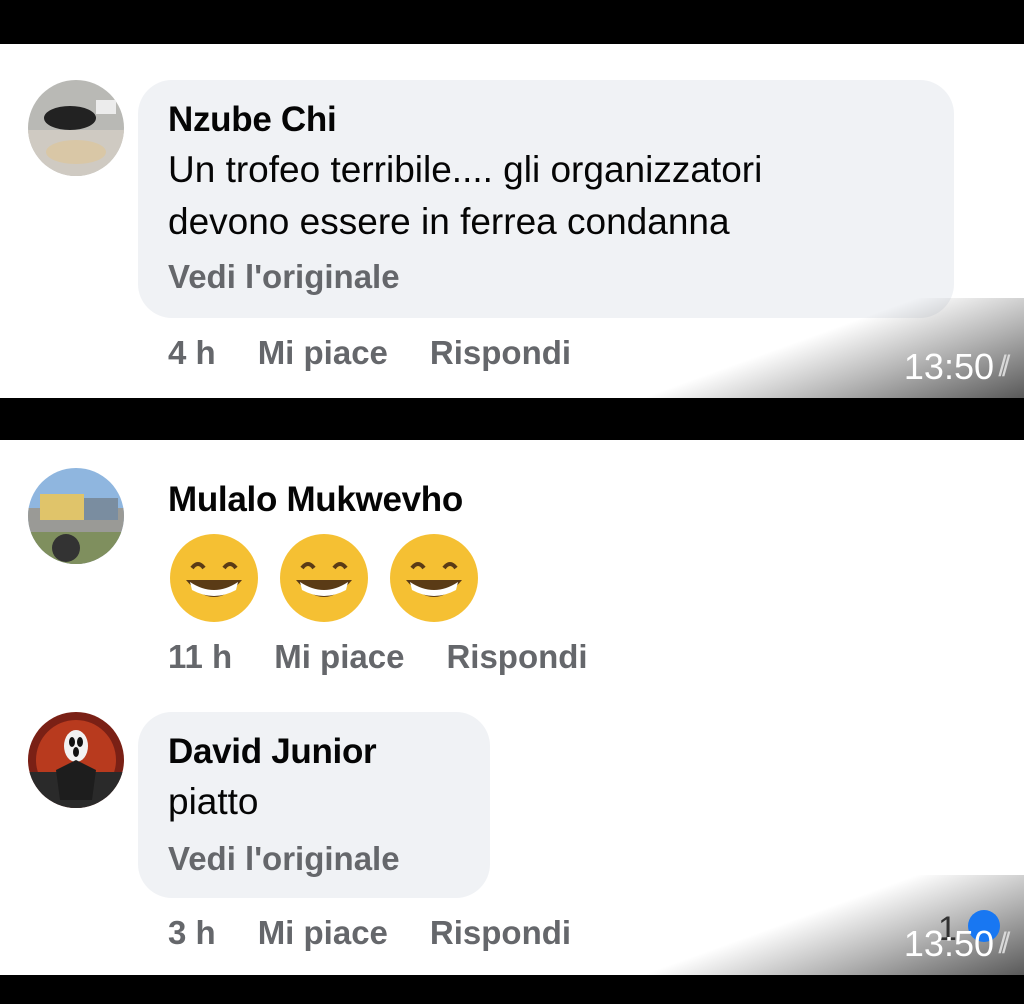 The height and width of the screenshot is (1004, 1024). Describe the element at coordinates (449, 221) in the screenshot. I see `comment-text-line: devono essere in ferrea condanna` at that location.